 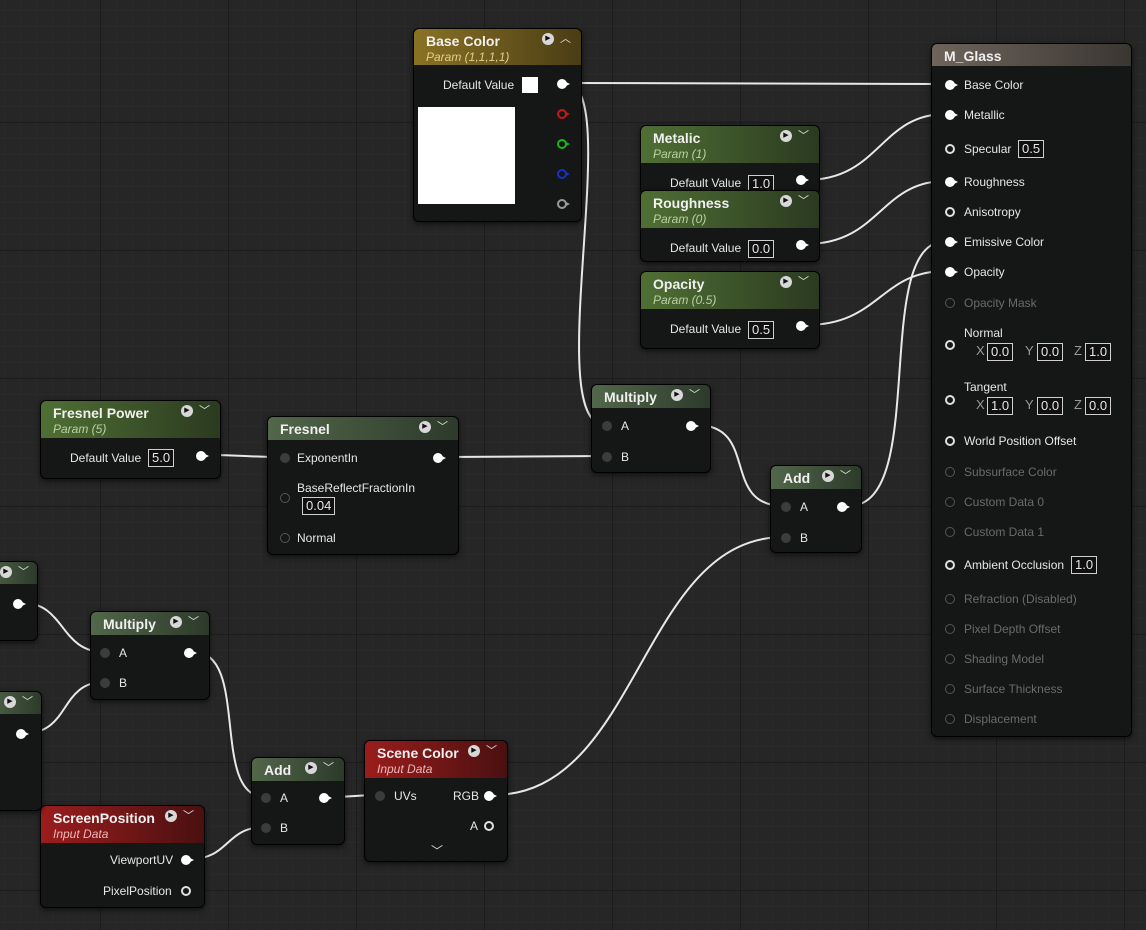 What do you see at coordinates (951, 115) in the screenshot?
I see `metallic-input-pin` at bounding box center [951, 115].